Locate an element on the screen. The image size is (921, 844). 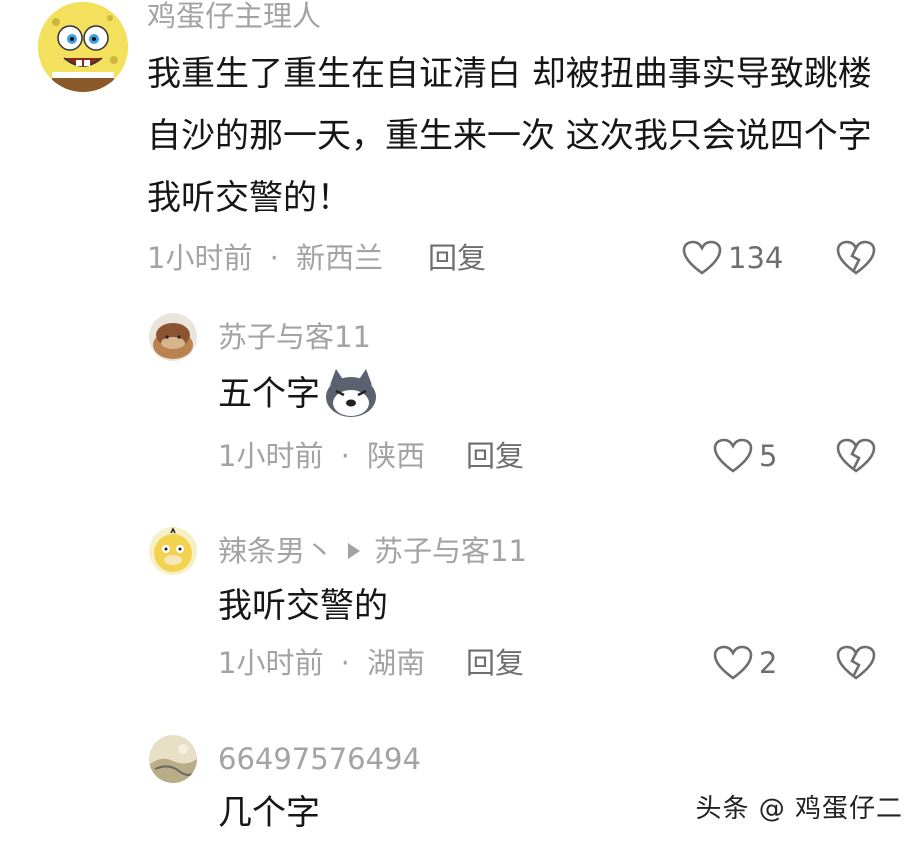
spongebob-avatar is located at coordinates (83, 47).